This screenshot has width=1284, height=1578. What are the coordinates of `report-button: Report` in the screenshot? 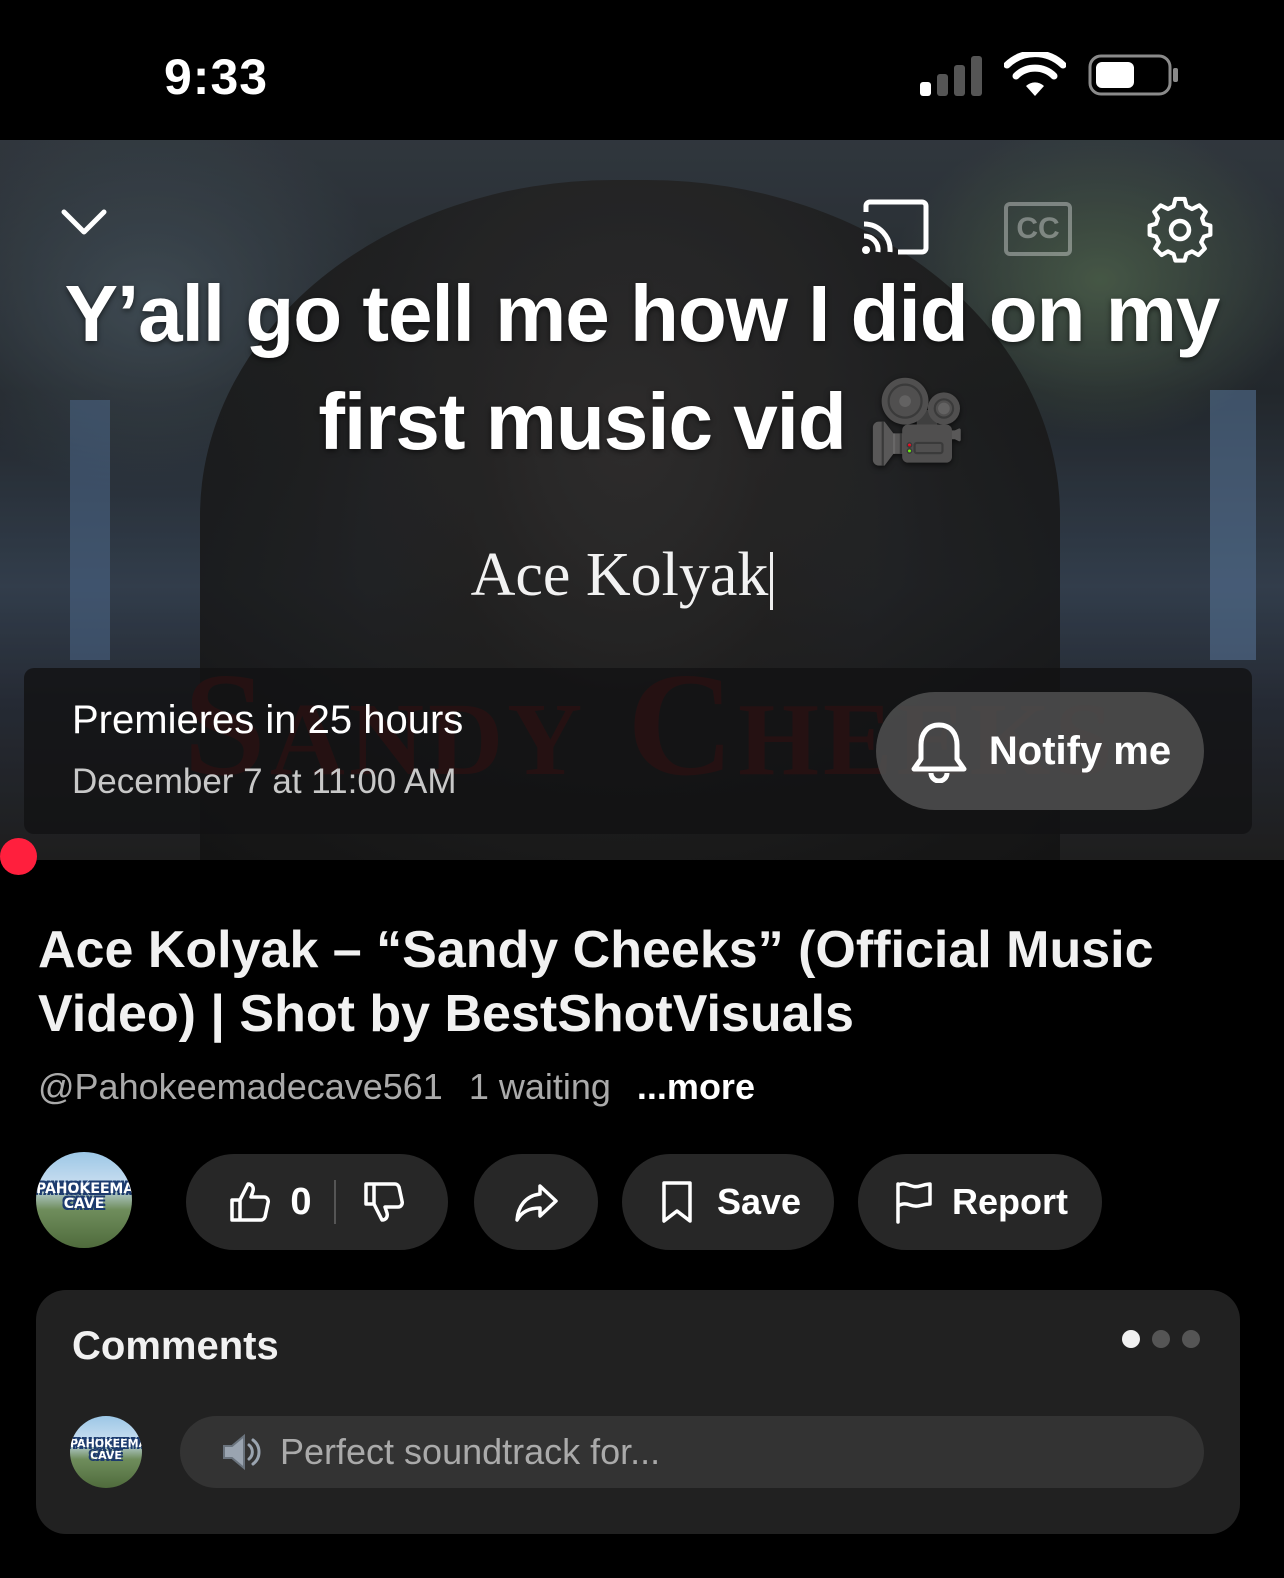 It's located at (980, 1202).